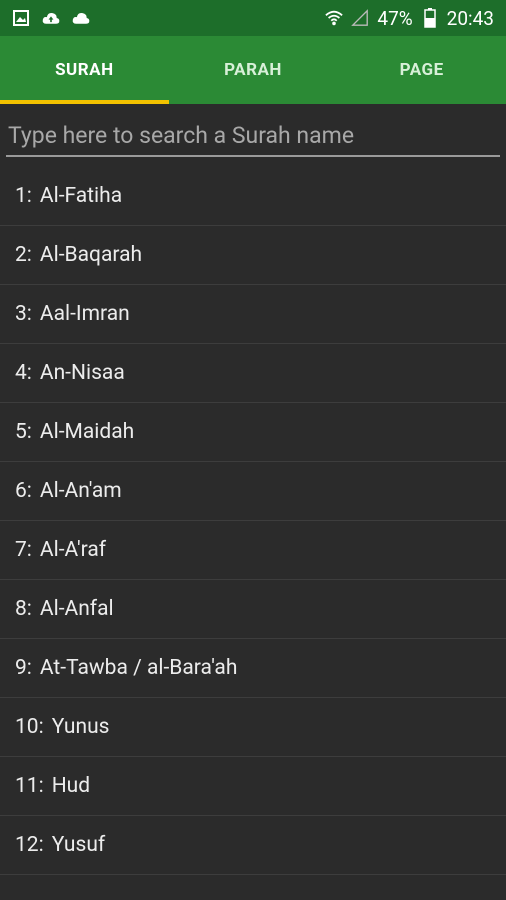  Describe the element at coordinates (253, 845) in the screenshot. I see `list-item: 12: Yusuf` at that location.